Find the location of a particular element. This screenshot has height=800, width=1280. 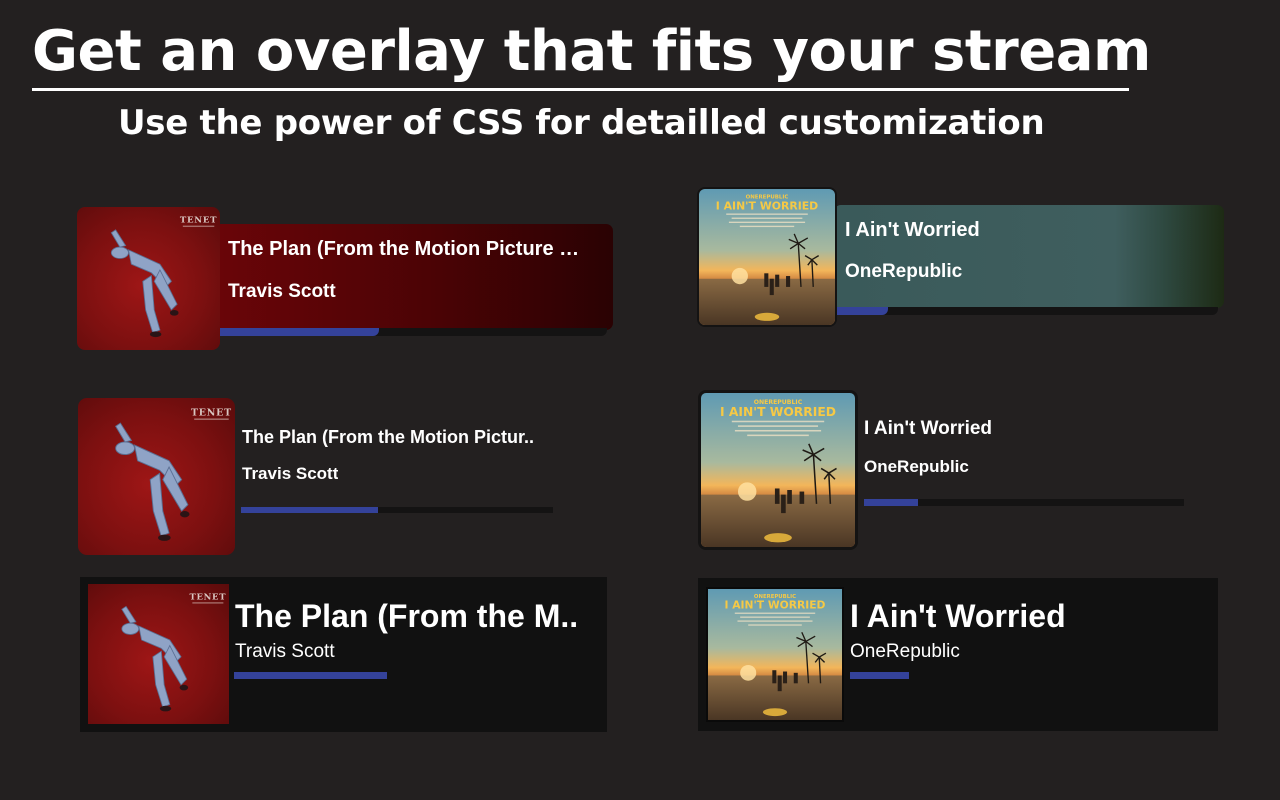

track-title: The Plan (From the M.. is located at coordinates (407, 616).